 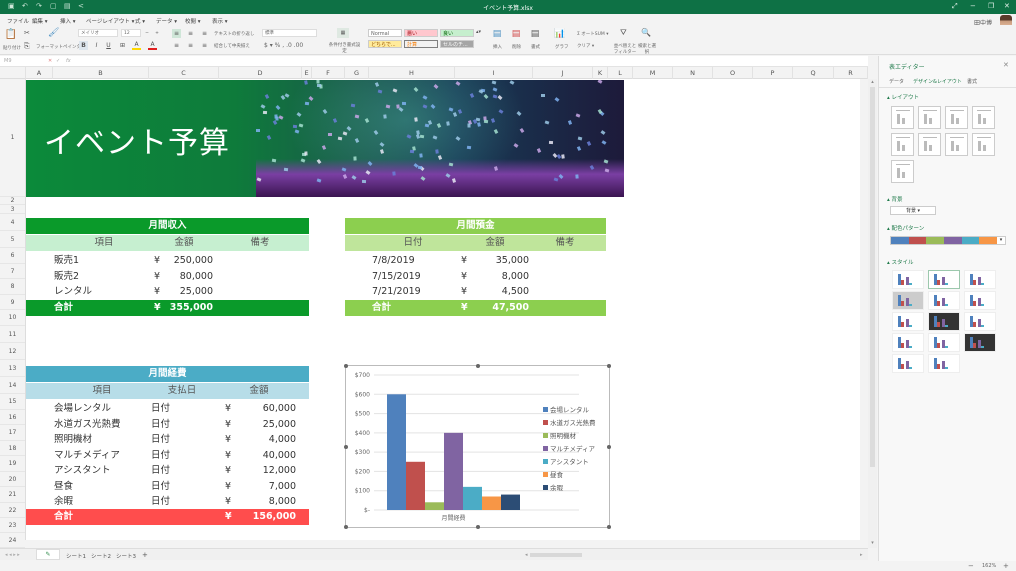 I want to click on row-header: 6, so click(x=12, y=256).